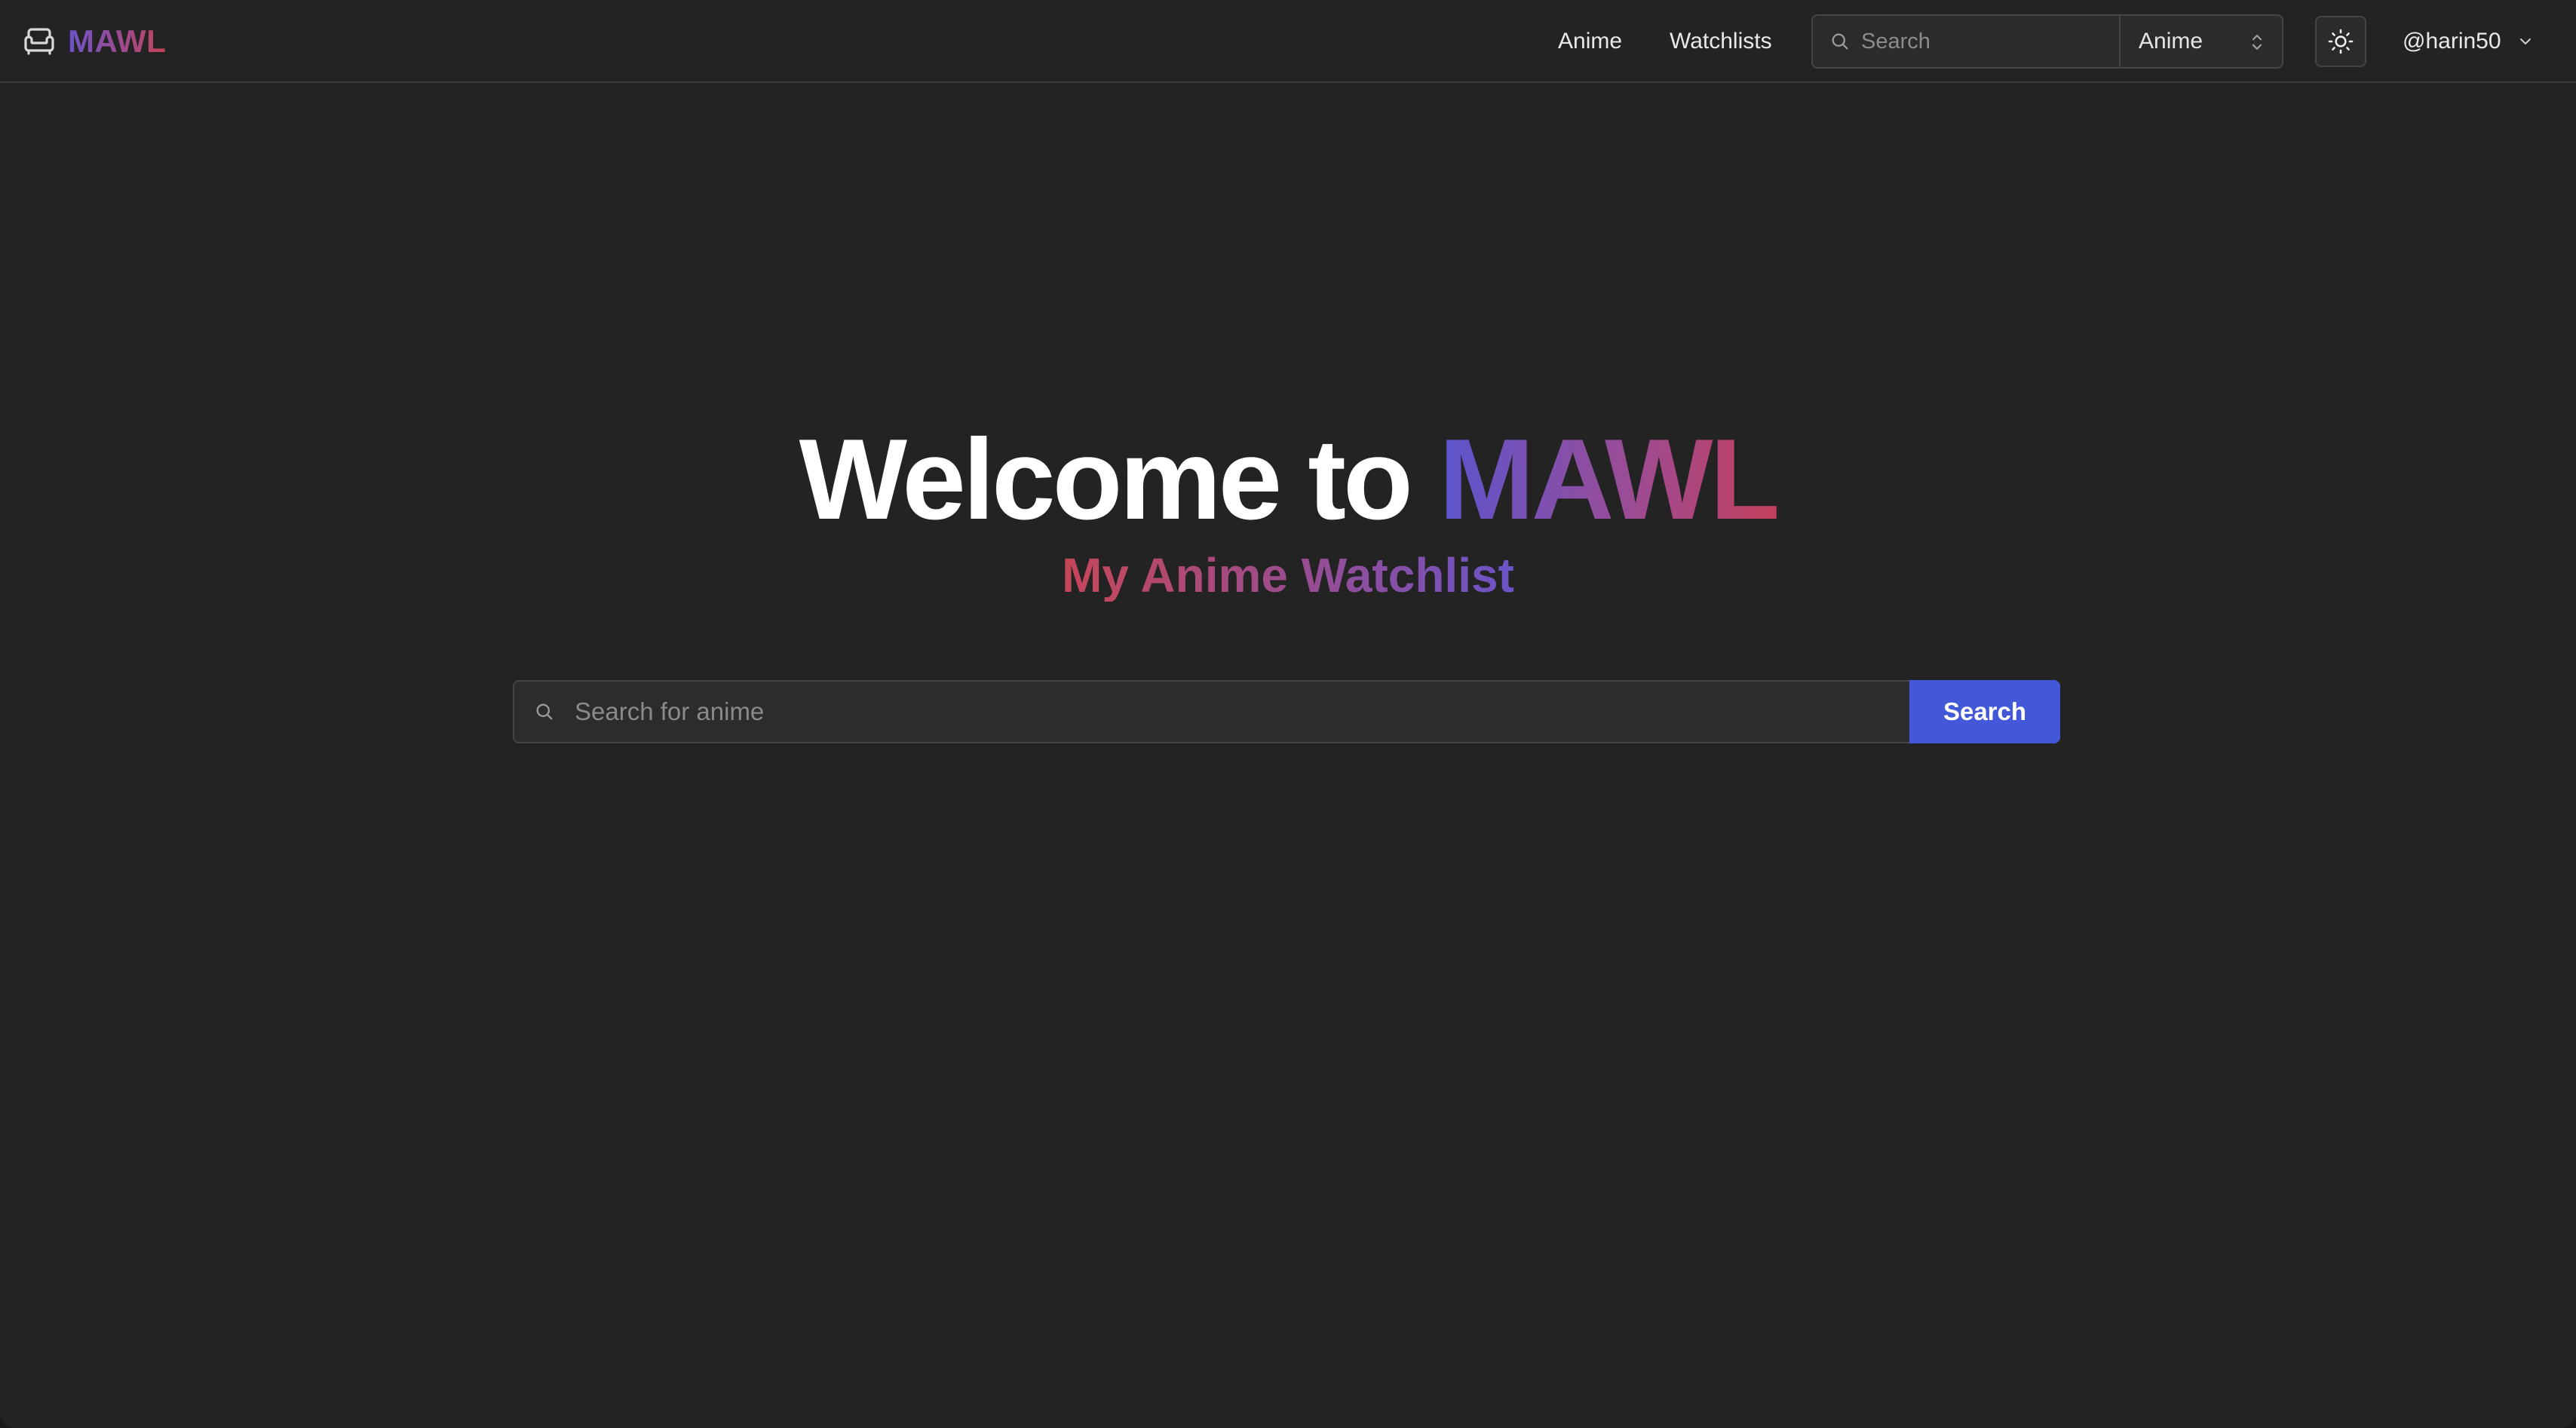  I want to click on top-navbar: MAWL Anime Watchlists Anime, so click(1288, 41).